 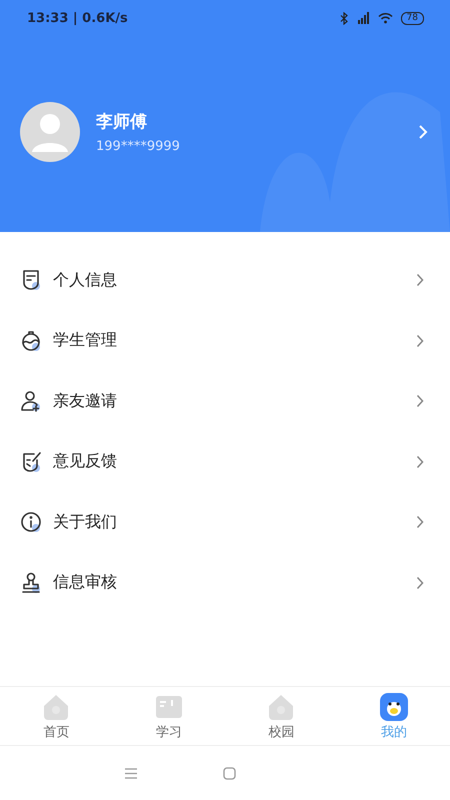 I want to click on menu-item: 关于我们, so click(x=225, y=522).